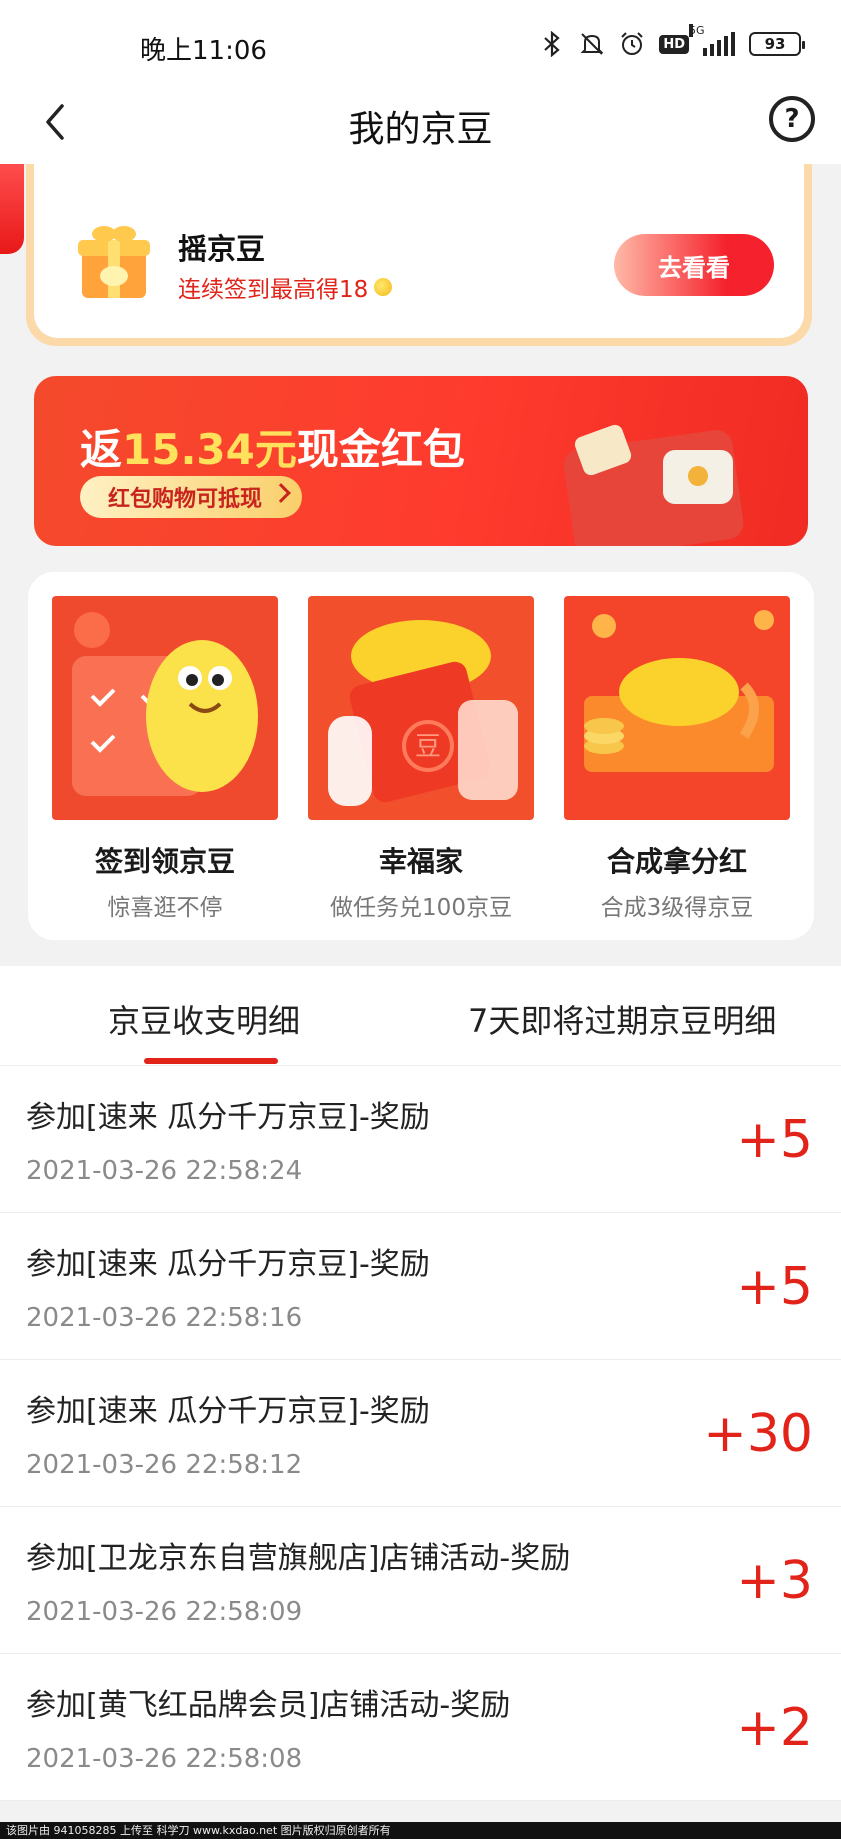 This screenshot has height=1839, width=841. I want to click on mute-bell-icon, so click(592, 44).